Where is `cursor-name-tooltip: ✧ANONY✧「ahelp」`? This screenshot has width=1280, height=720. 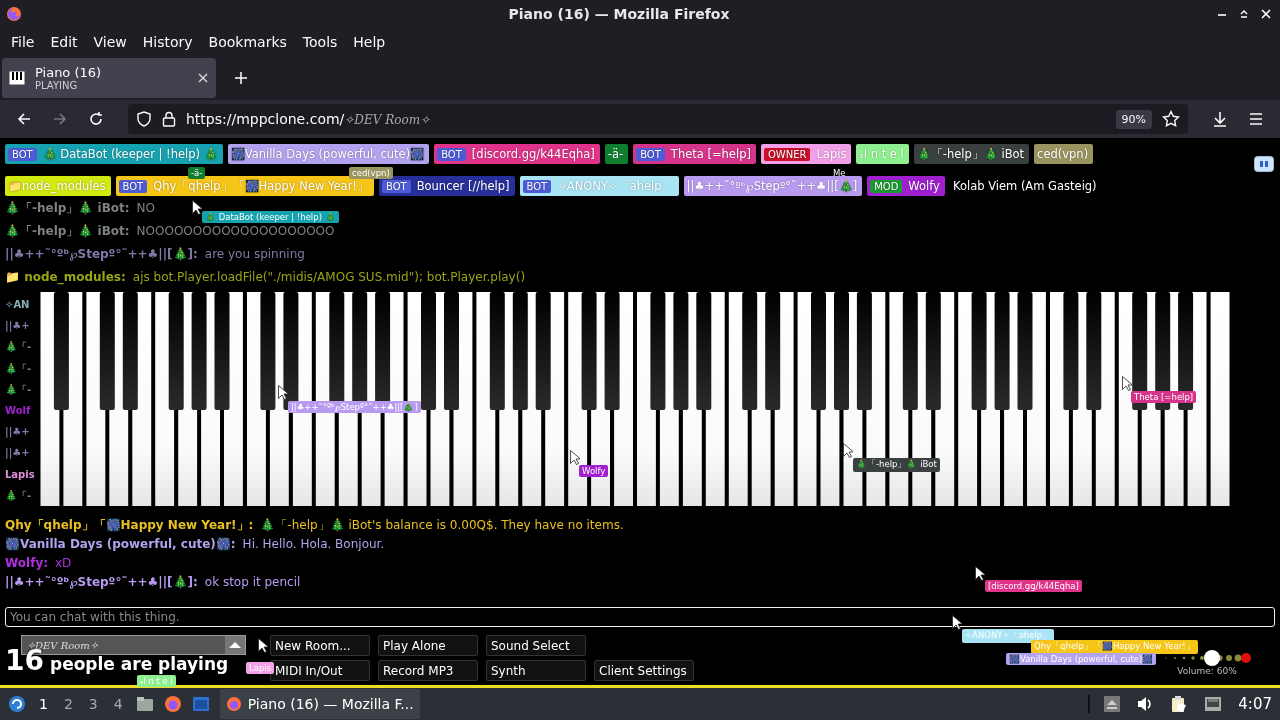
cursor-name-tooltip: ✧ANONY✧「ahelp」 is located at coordinates (1008, 636).